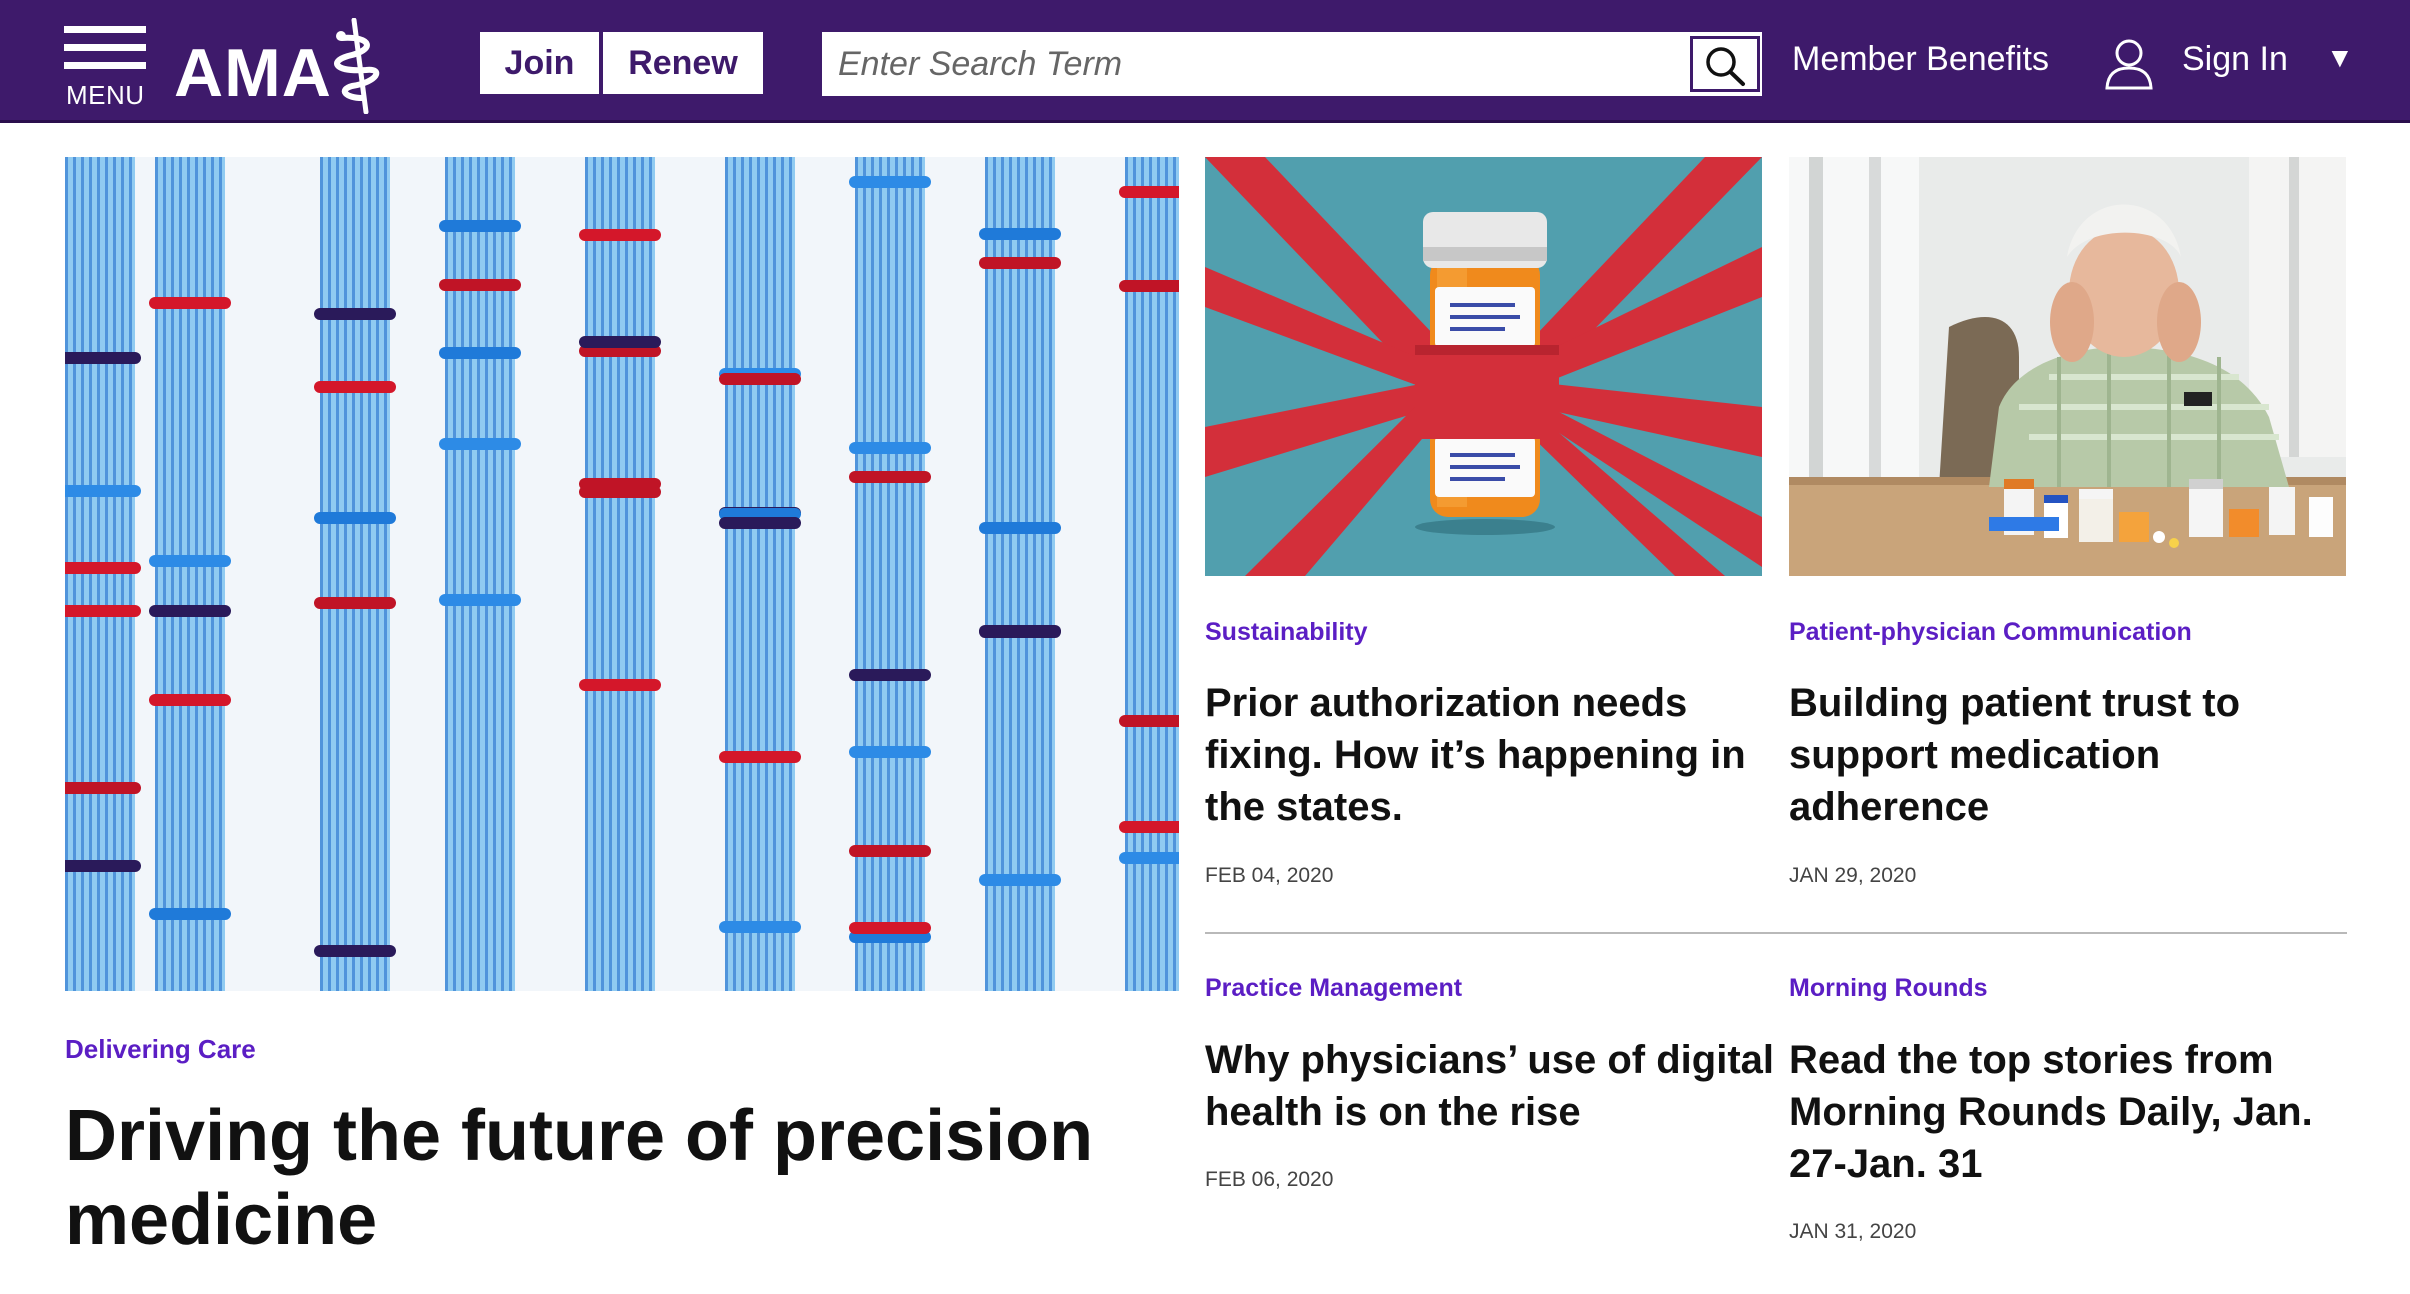  Describe the element at coordinates (2129, 64) in the screenshot. I see `user-icon` at that location.